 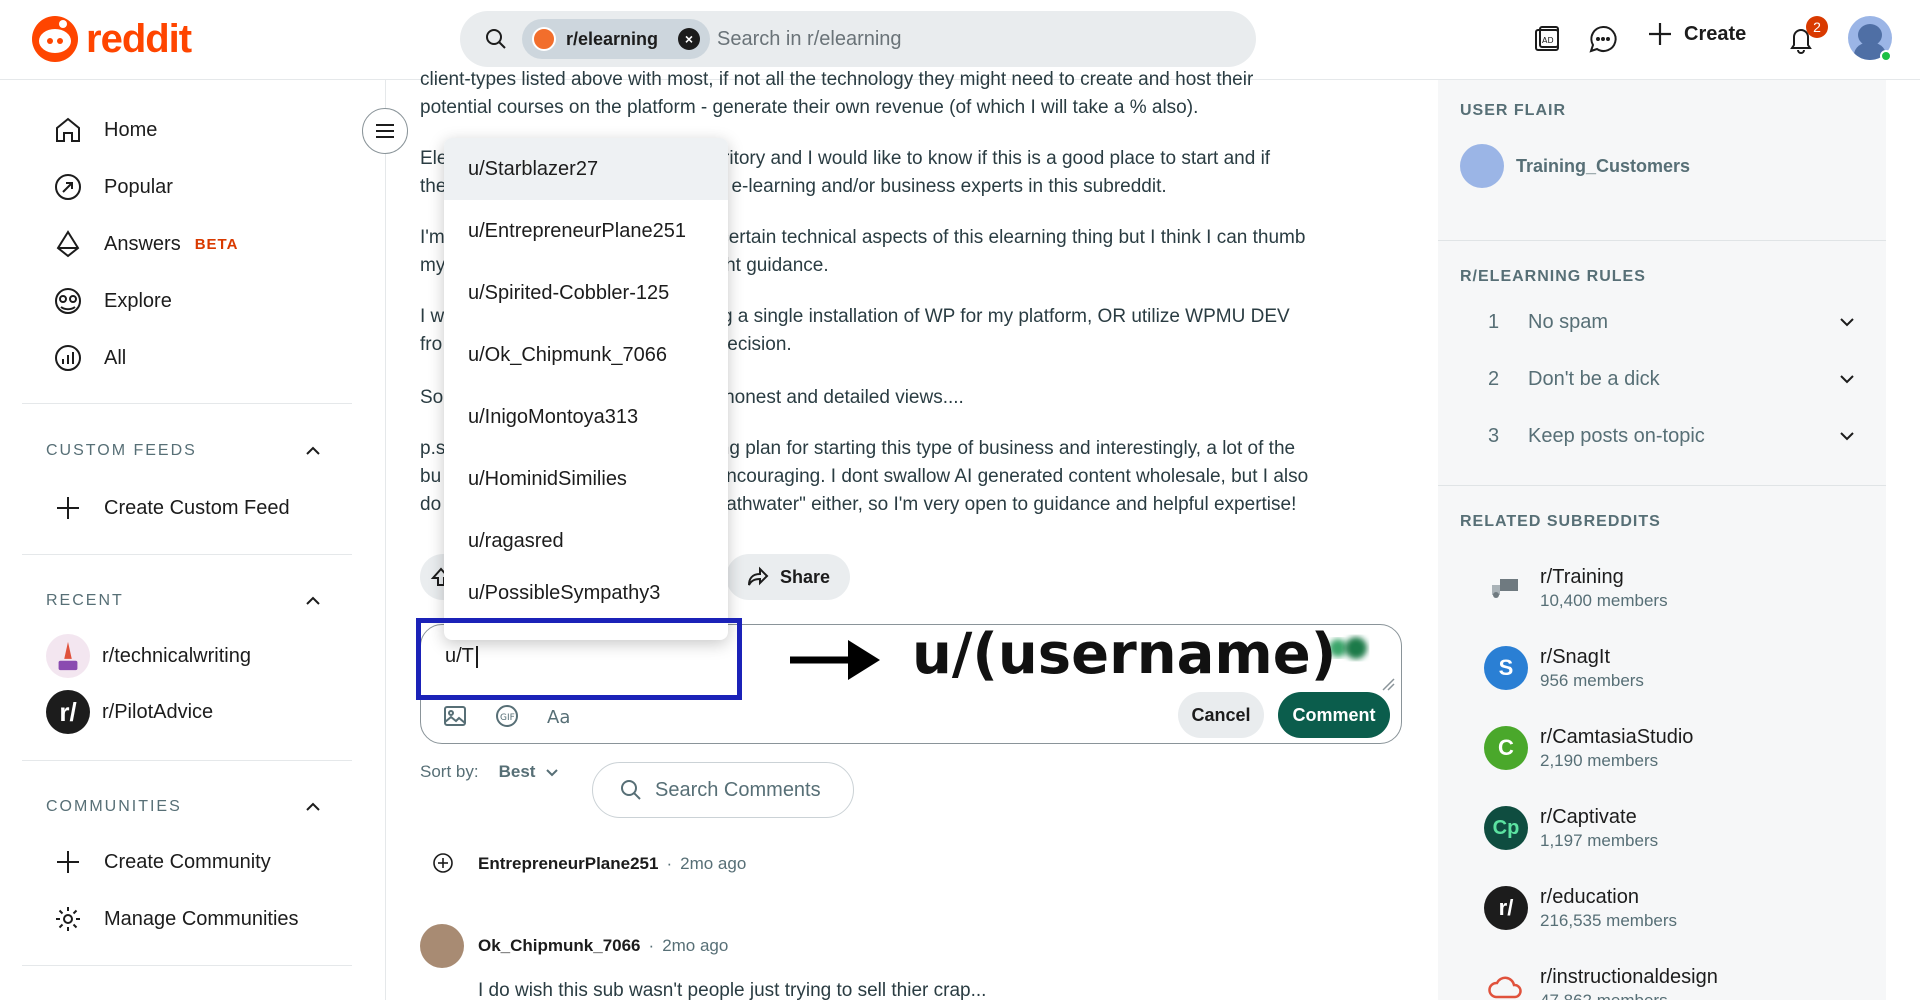 I want to click on search-input: Search in r/elearning, so click(x=809, y=39).